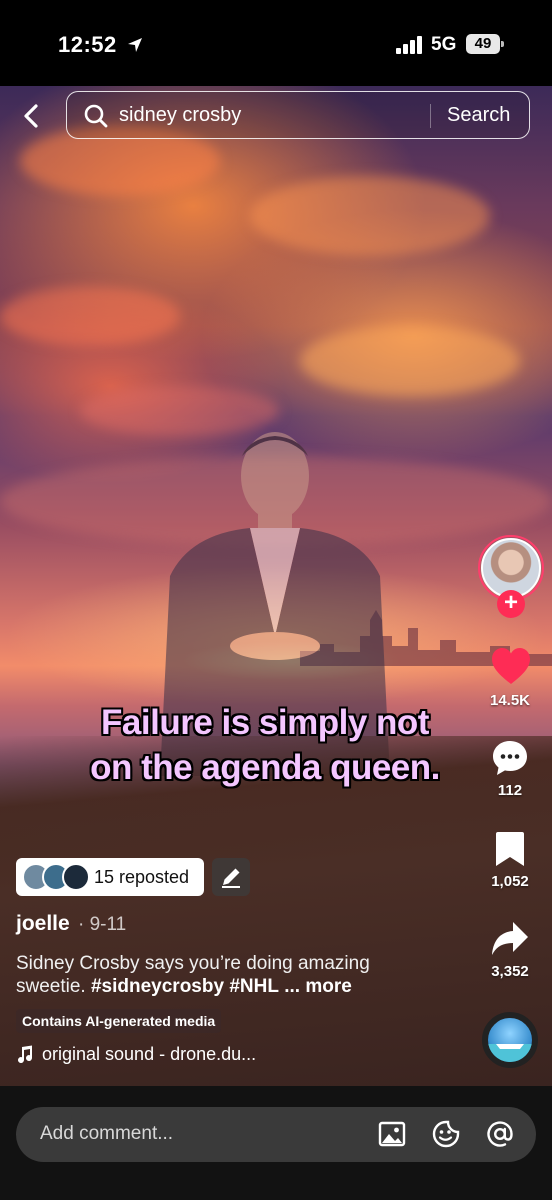  Describe the element at coordinates (409, 45) in the screenshot. I see `cellular-signal-icon` at that location.